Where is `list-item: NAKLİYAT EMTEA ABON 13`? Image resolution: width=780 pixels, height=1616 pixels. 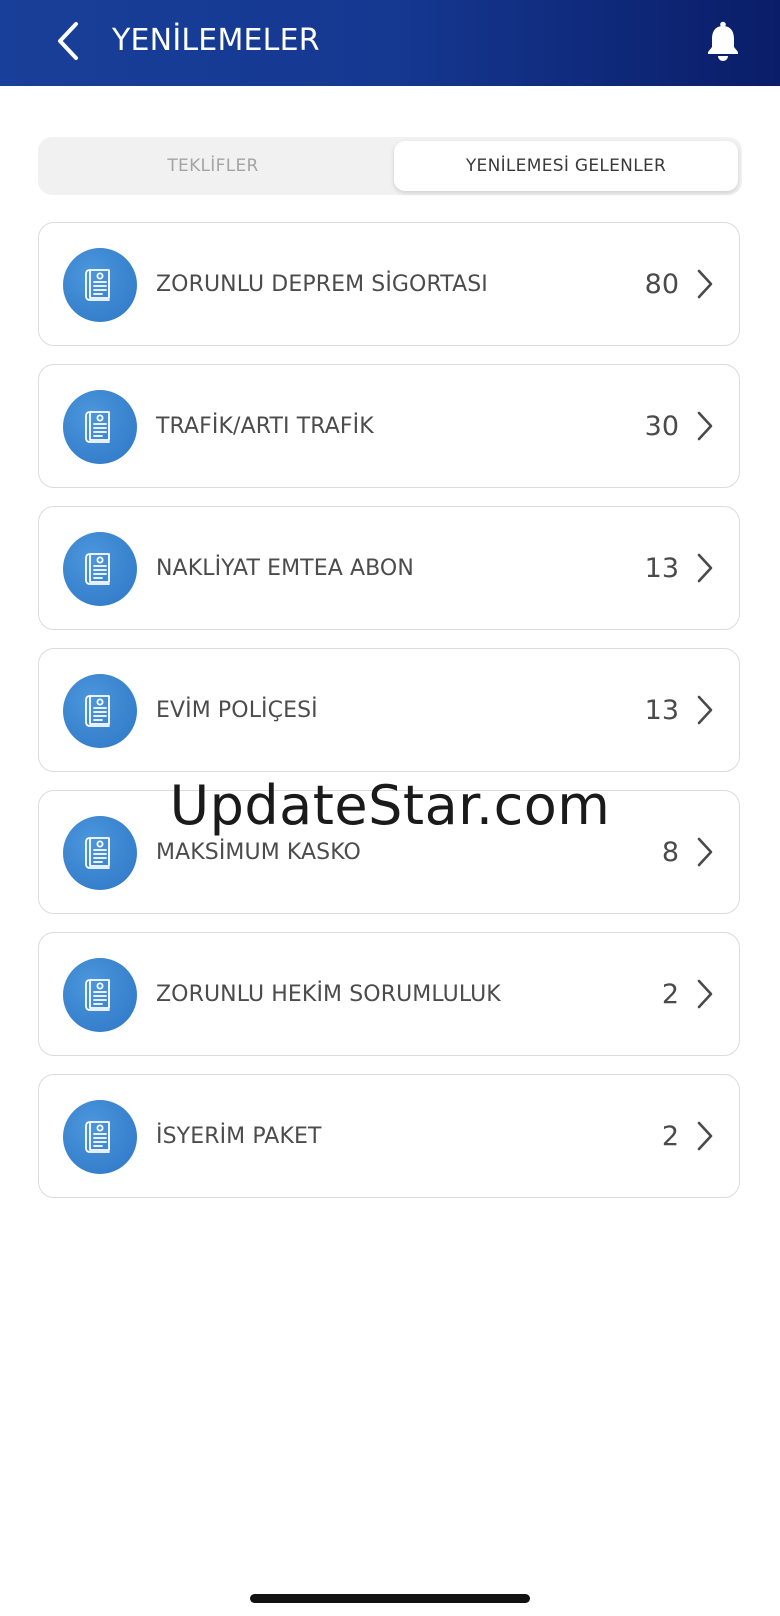 list-item: NAKLİYAT EMTEA ABON 13 is located at coordinates (389, 568).